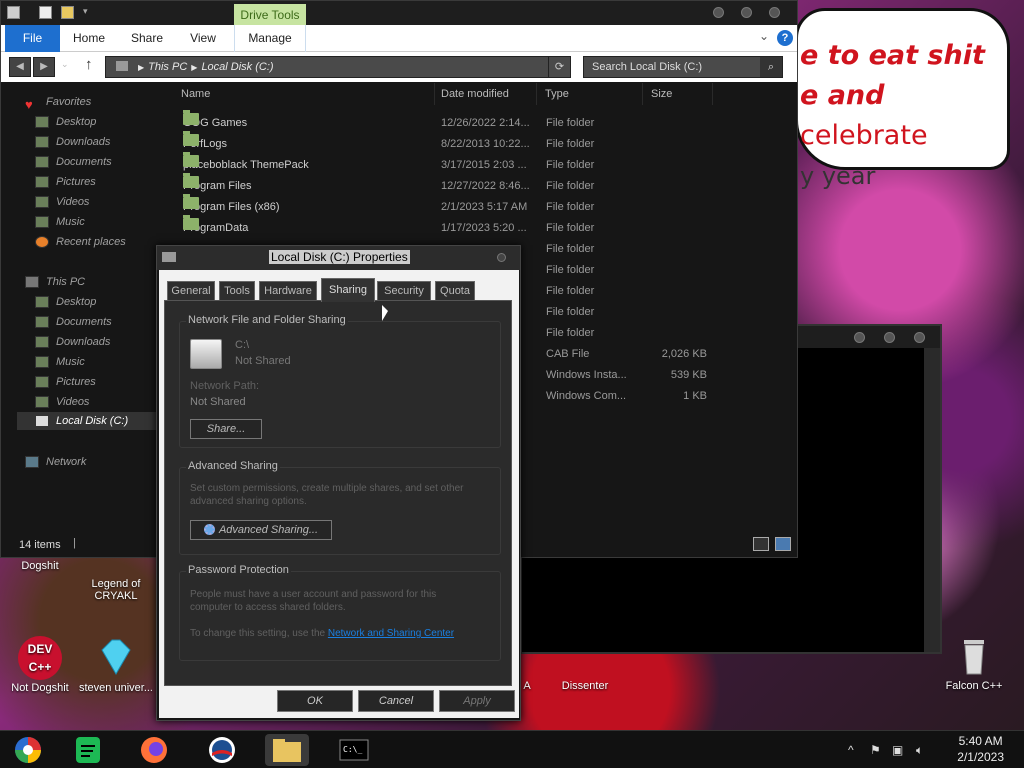  I want to click on large-icons-view-icon, so click(783, 544).